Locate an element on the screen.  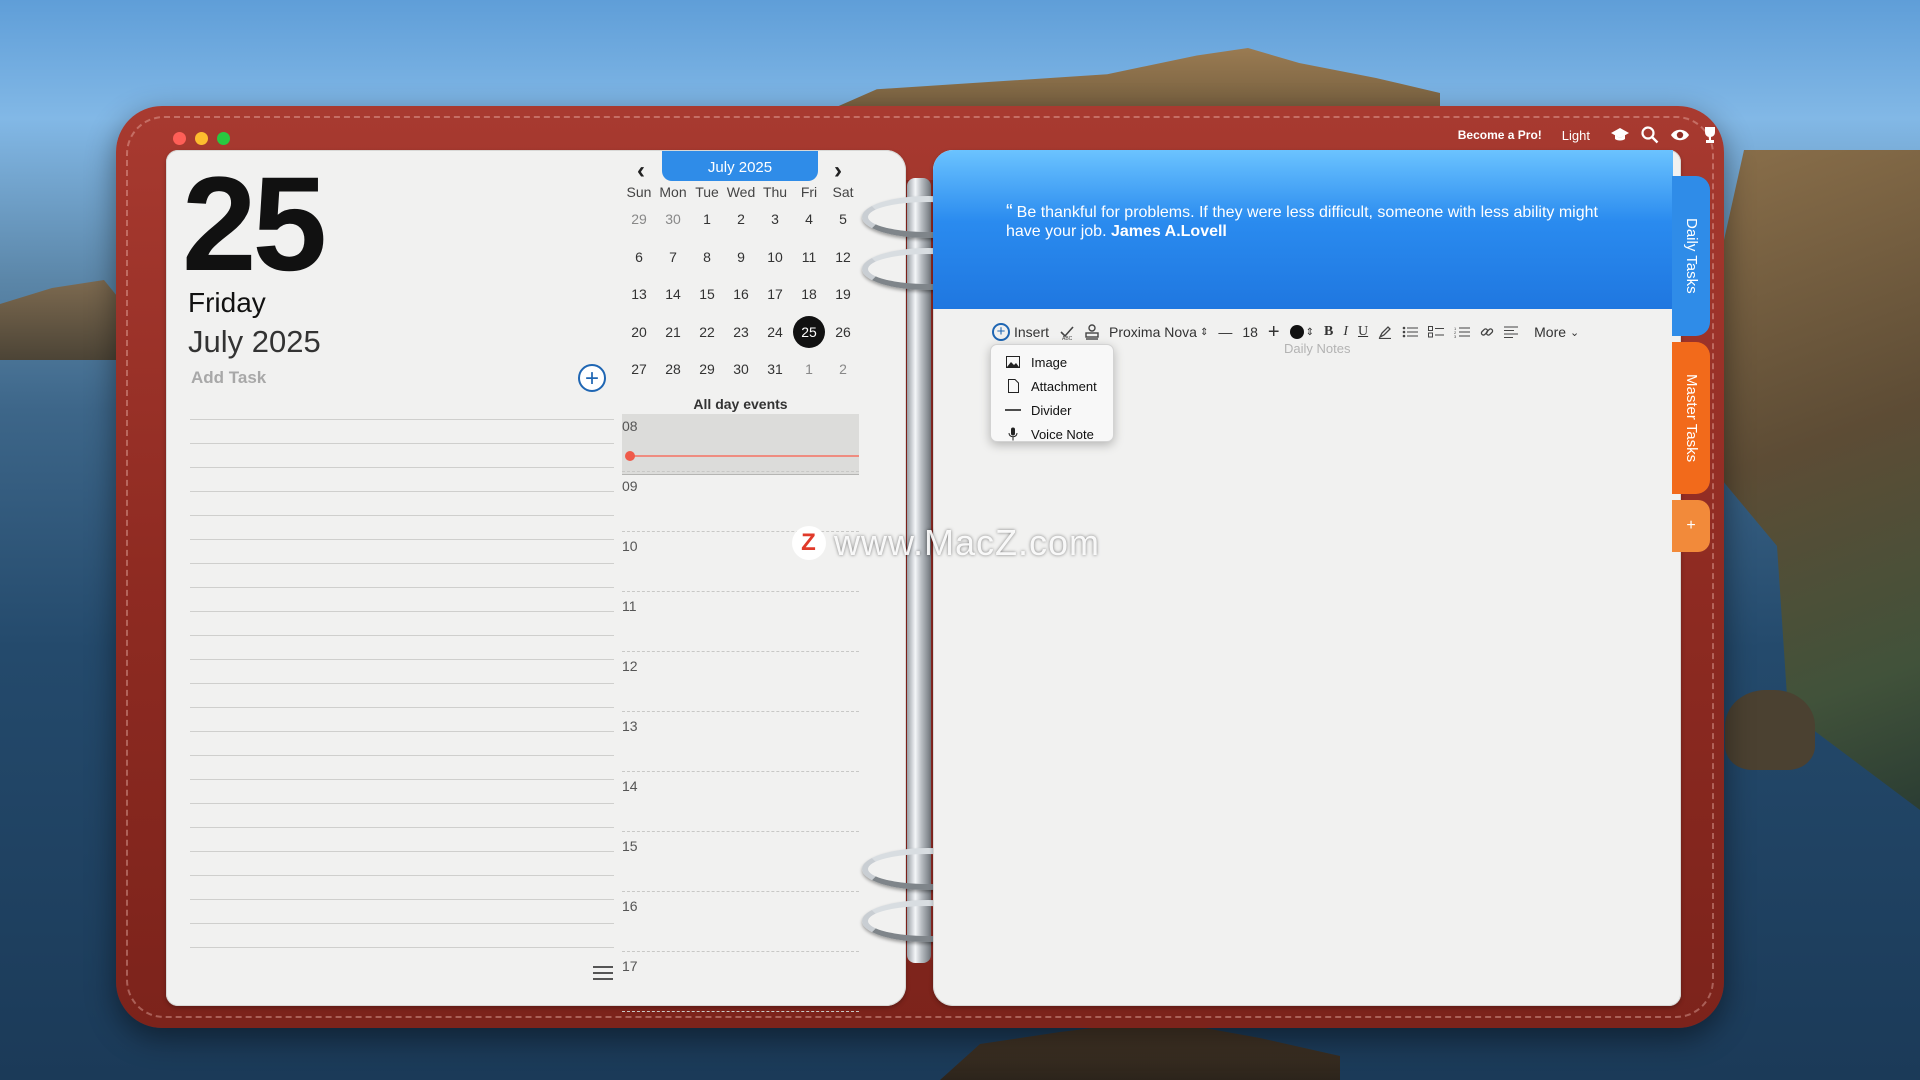
hour-slot: 12 is located at coordinates (740, 682).